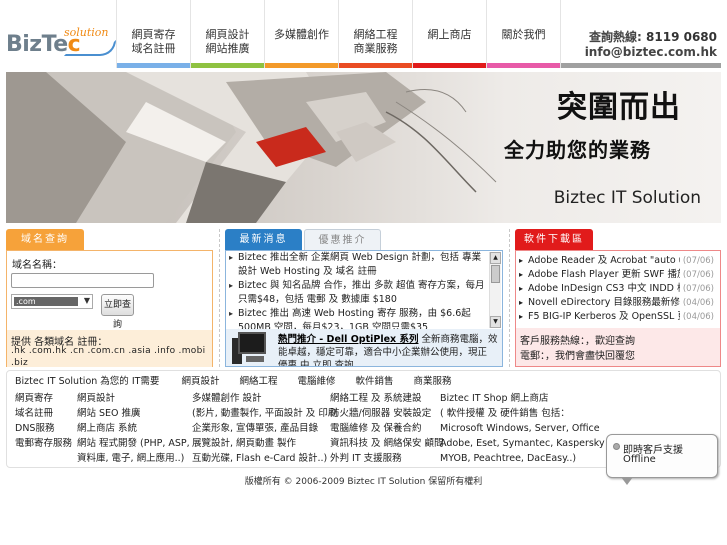 This screenshot has width=727, height=545. Describe the element at coordinates (133, 458) in the screenshot. I see `service-link: 資料庫, 電子, 網上應用..)` at that location.